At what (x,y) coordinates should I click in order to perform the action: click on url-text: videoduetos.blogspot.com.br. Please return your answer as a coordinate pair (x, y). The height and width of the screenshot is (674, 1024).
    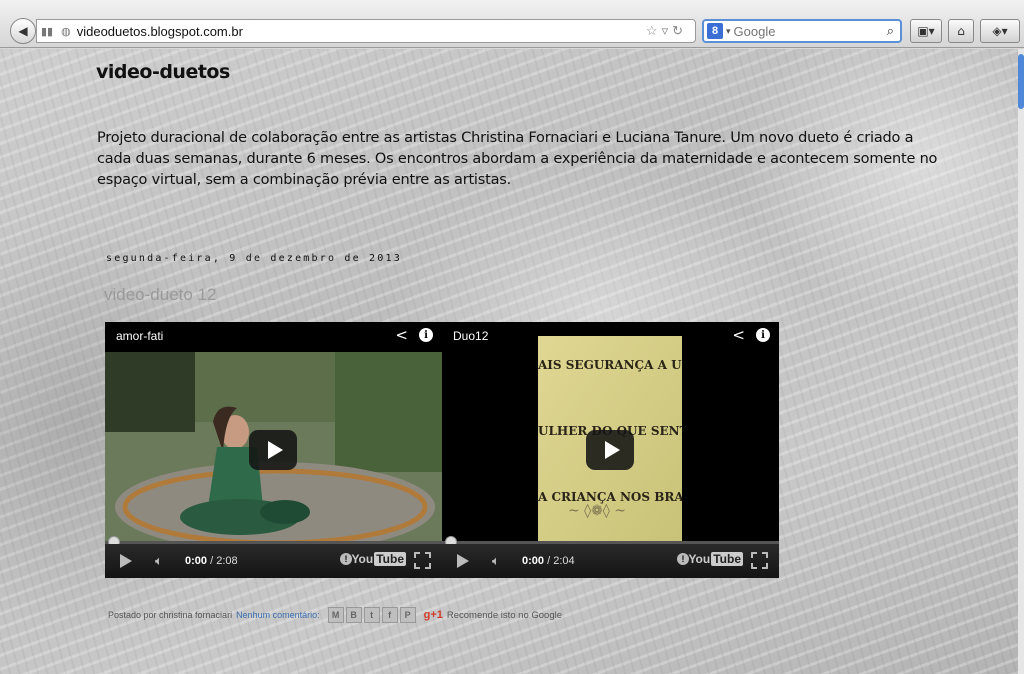
    Looking at the image, I should click on (159, 31).